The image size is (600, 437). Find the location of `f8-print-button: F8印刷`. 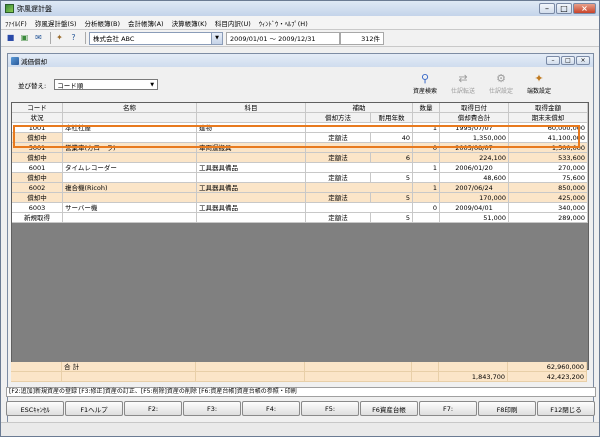

f8-print-button: F8印刷 is located at coordinates (507, 408).